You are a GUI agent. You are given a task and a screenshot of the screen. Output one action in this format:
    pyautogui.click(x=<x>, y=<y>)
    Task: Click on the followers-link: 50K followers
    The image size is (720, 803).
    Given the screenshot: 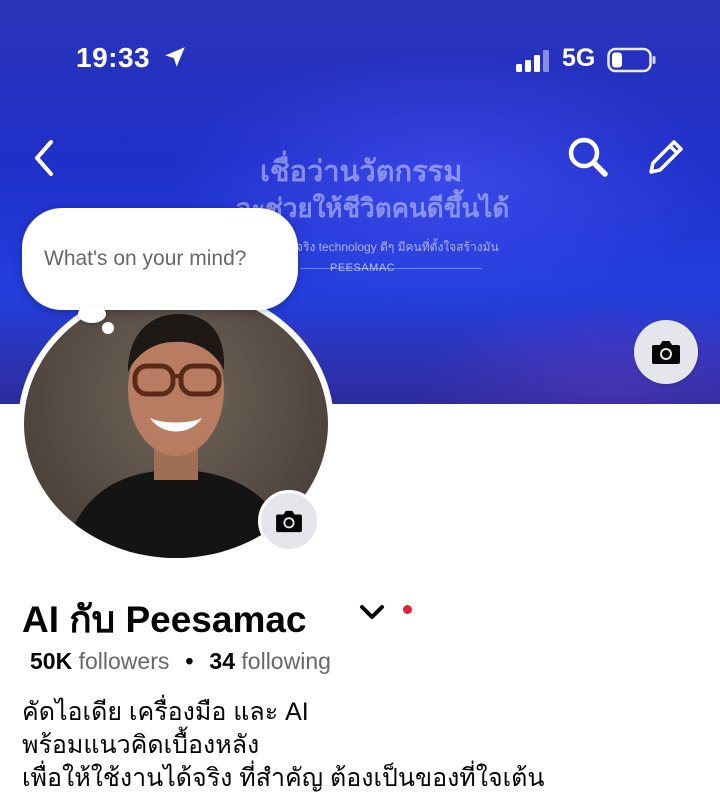 What is the action you would take?
    pyautogui.click(x=99, y=661)
    